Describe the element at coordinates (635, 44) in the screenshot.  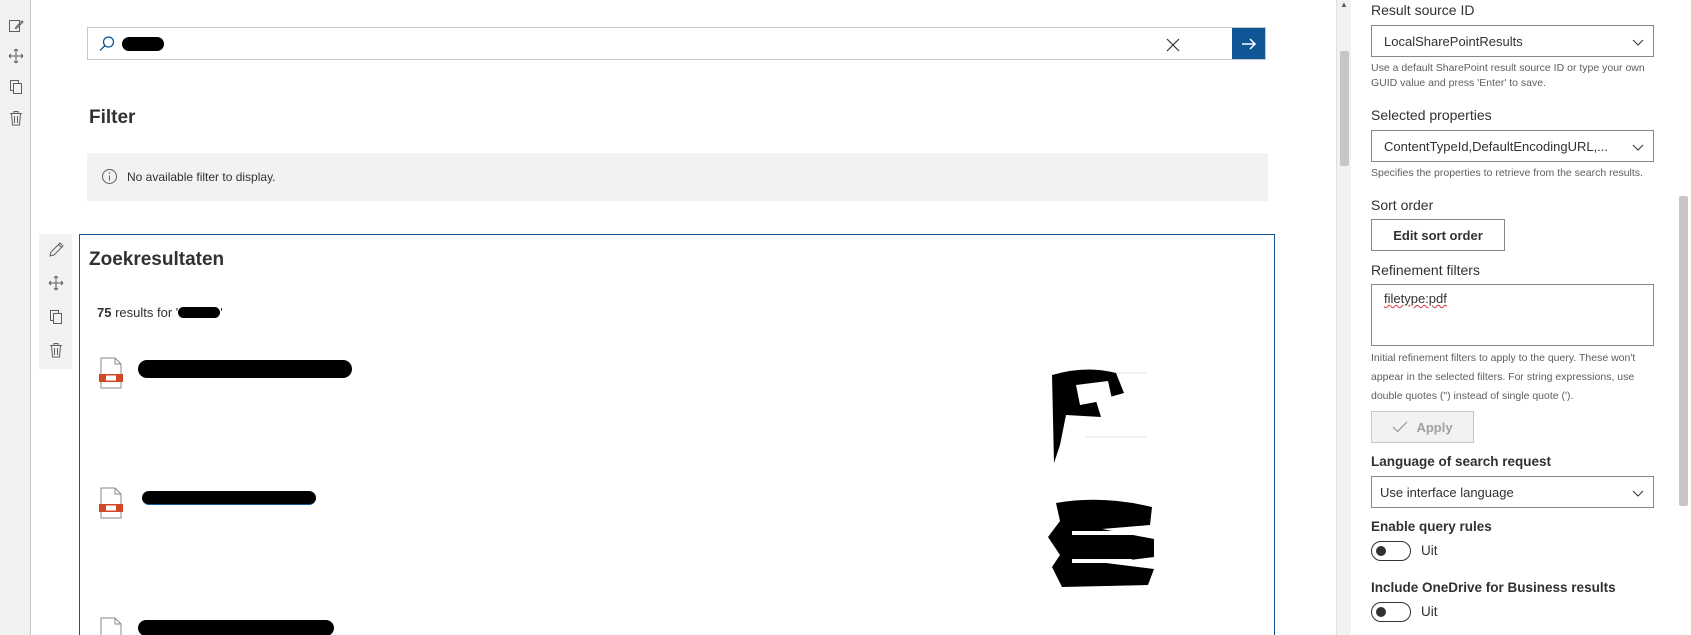
I see `search-input` at that location.